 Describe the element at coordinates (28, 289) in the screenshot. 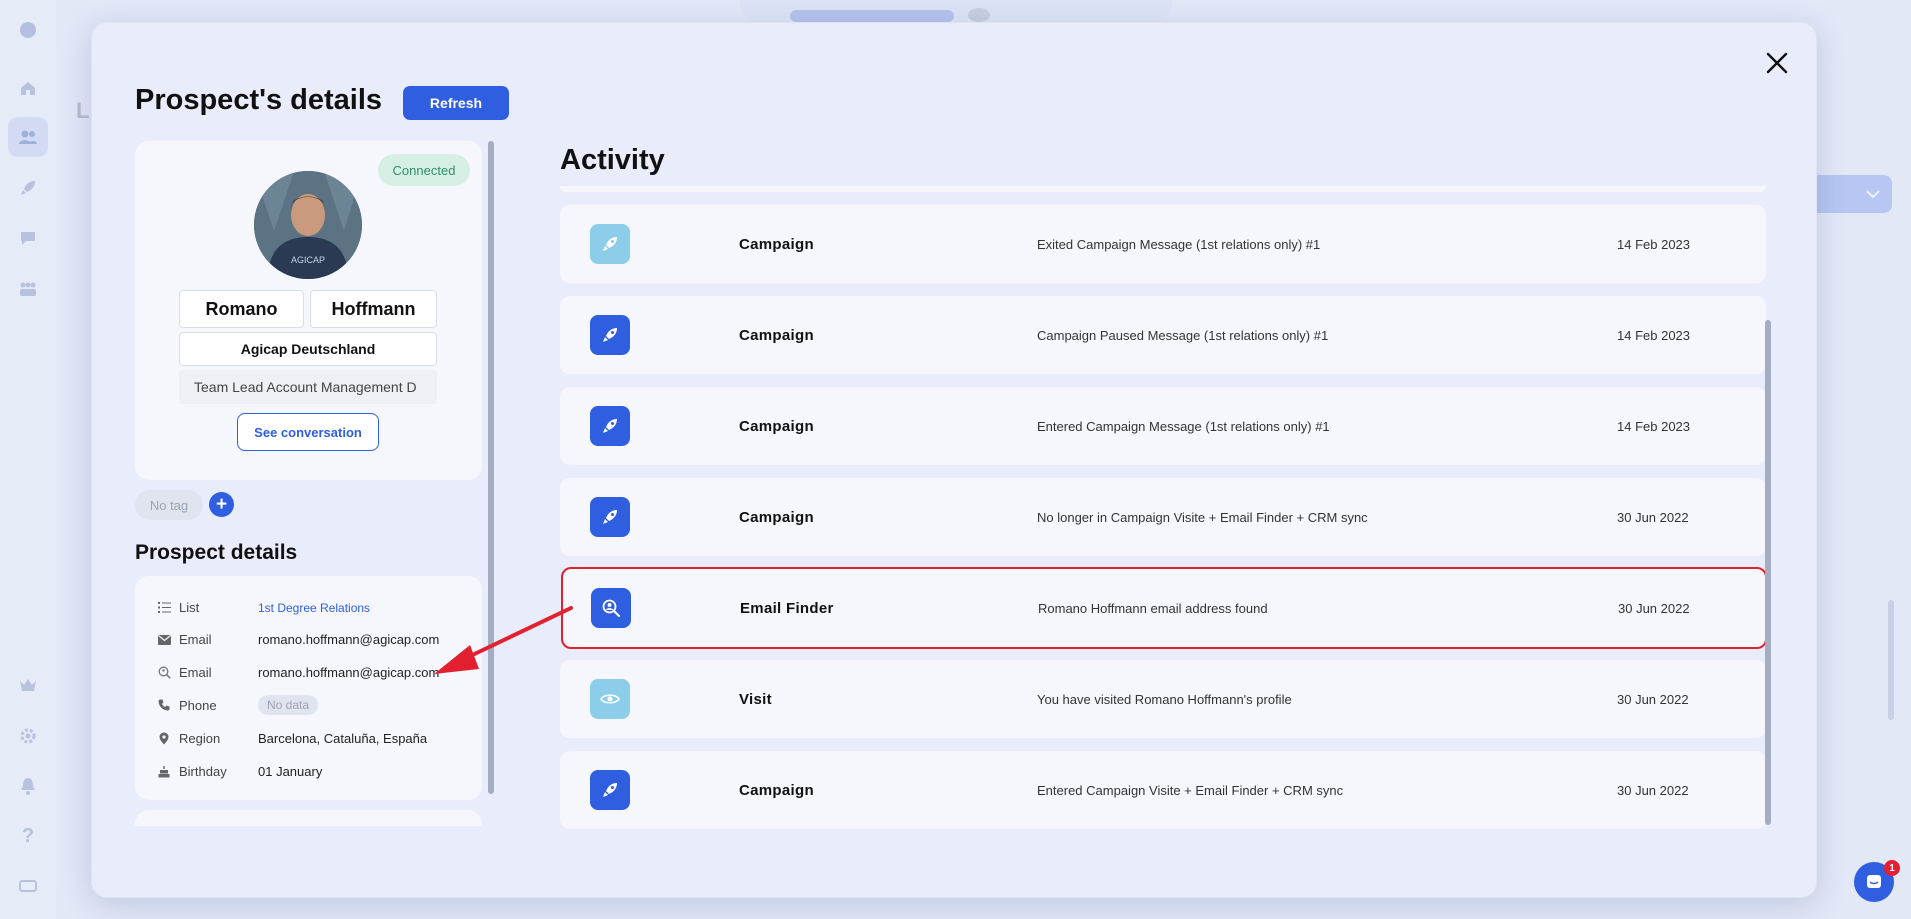

I see `team-icon` at that location.